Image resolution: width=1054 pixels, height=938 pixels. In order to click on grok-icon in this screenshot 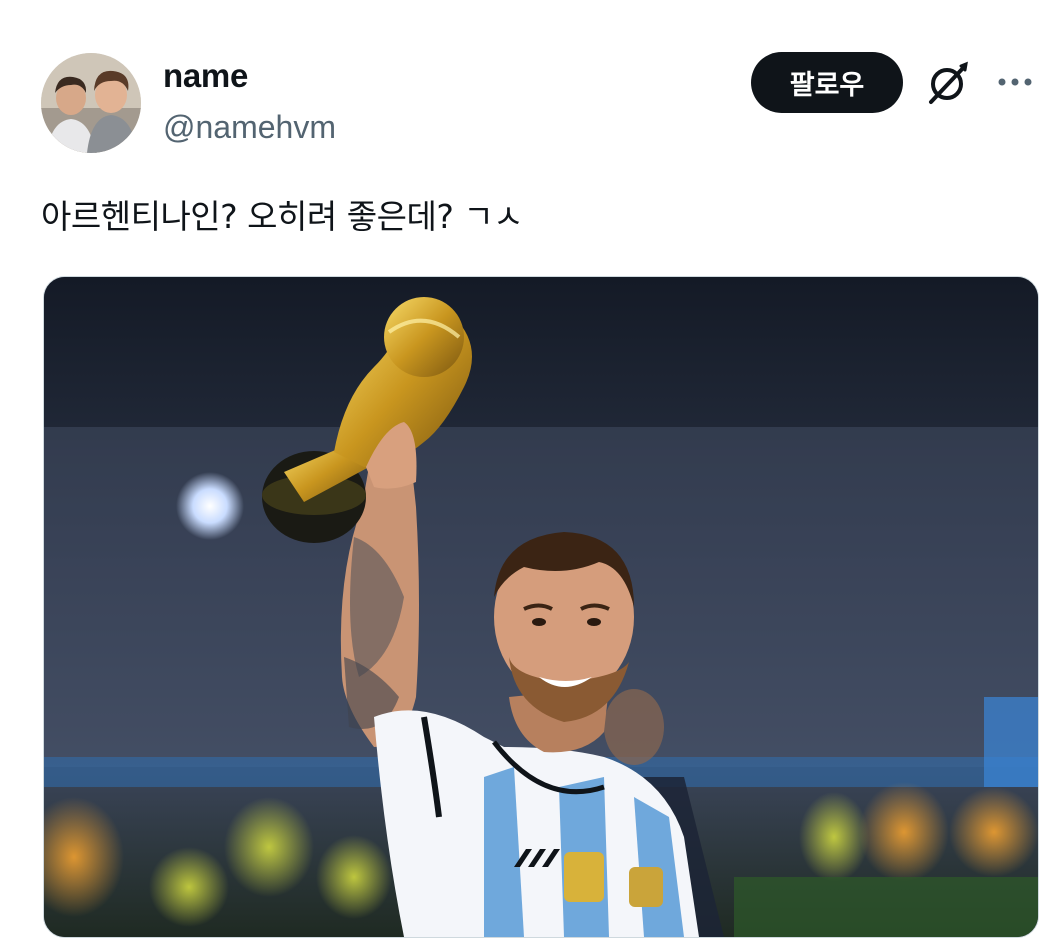, I will do `click(948, 83)`.